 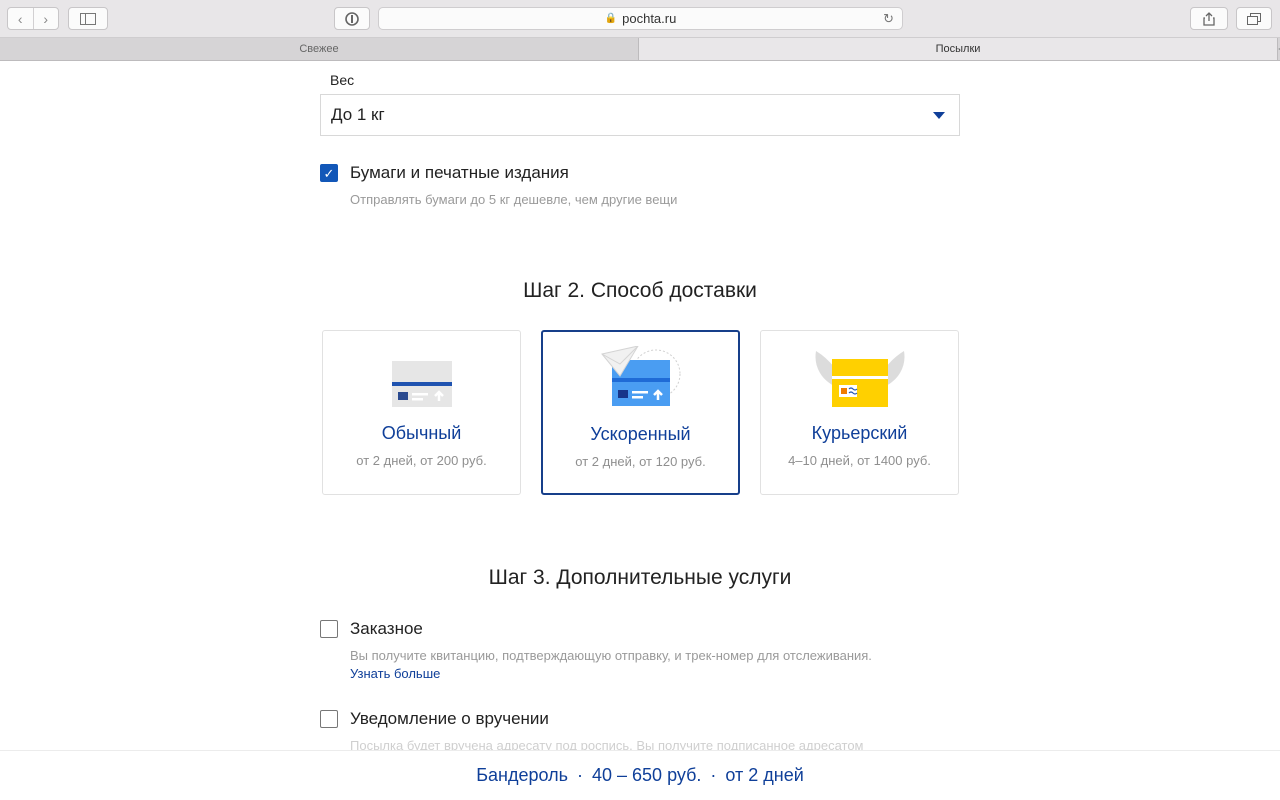 I want to click on nav-buttons: ‹ ›, so click(x=33, y=18).